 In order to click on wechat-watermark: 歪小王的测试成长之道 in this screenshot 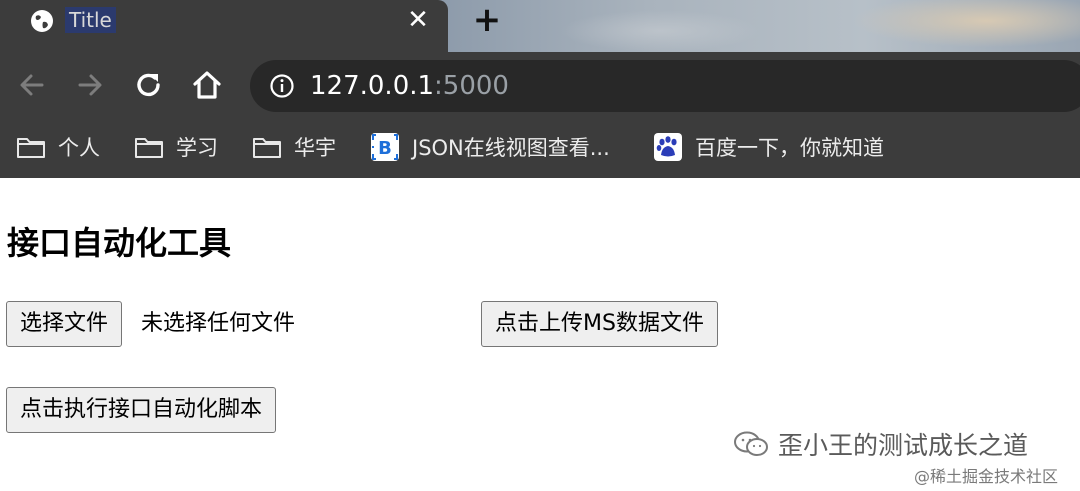, I will do `click(880, 444)`.